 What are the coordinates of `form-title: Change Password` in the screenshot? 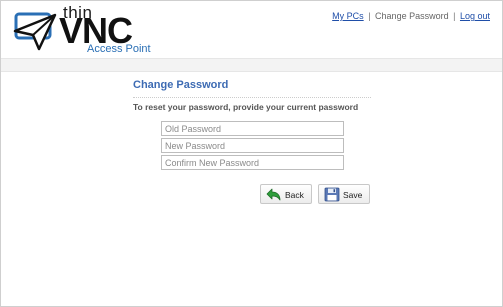 It's located at (181, 85).